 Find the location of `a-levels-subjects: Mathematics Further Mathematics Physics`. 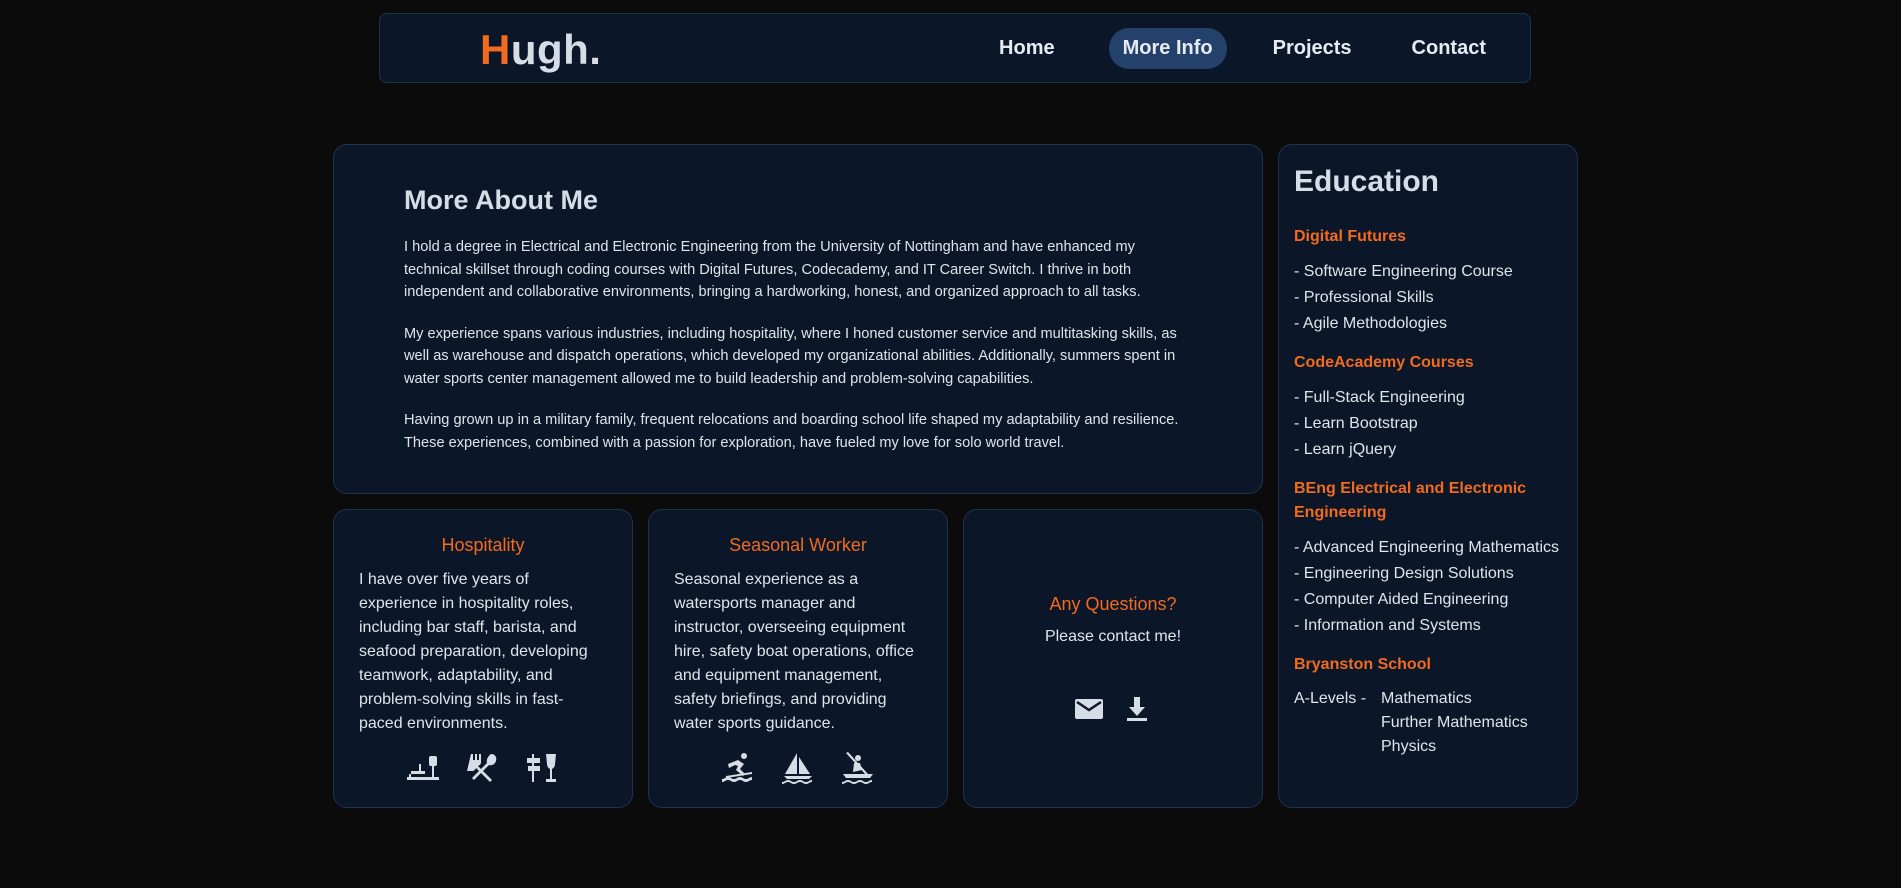

a-levels-subjects: Mathematics Further Mathematics Physics is located at coordinates (1454, 723).